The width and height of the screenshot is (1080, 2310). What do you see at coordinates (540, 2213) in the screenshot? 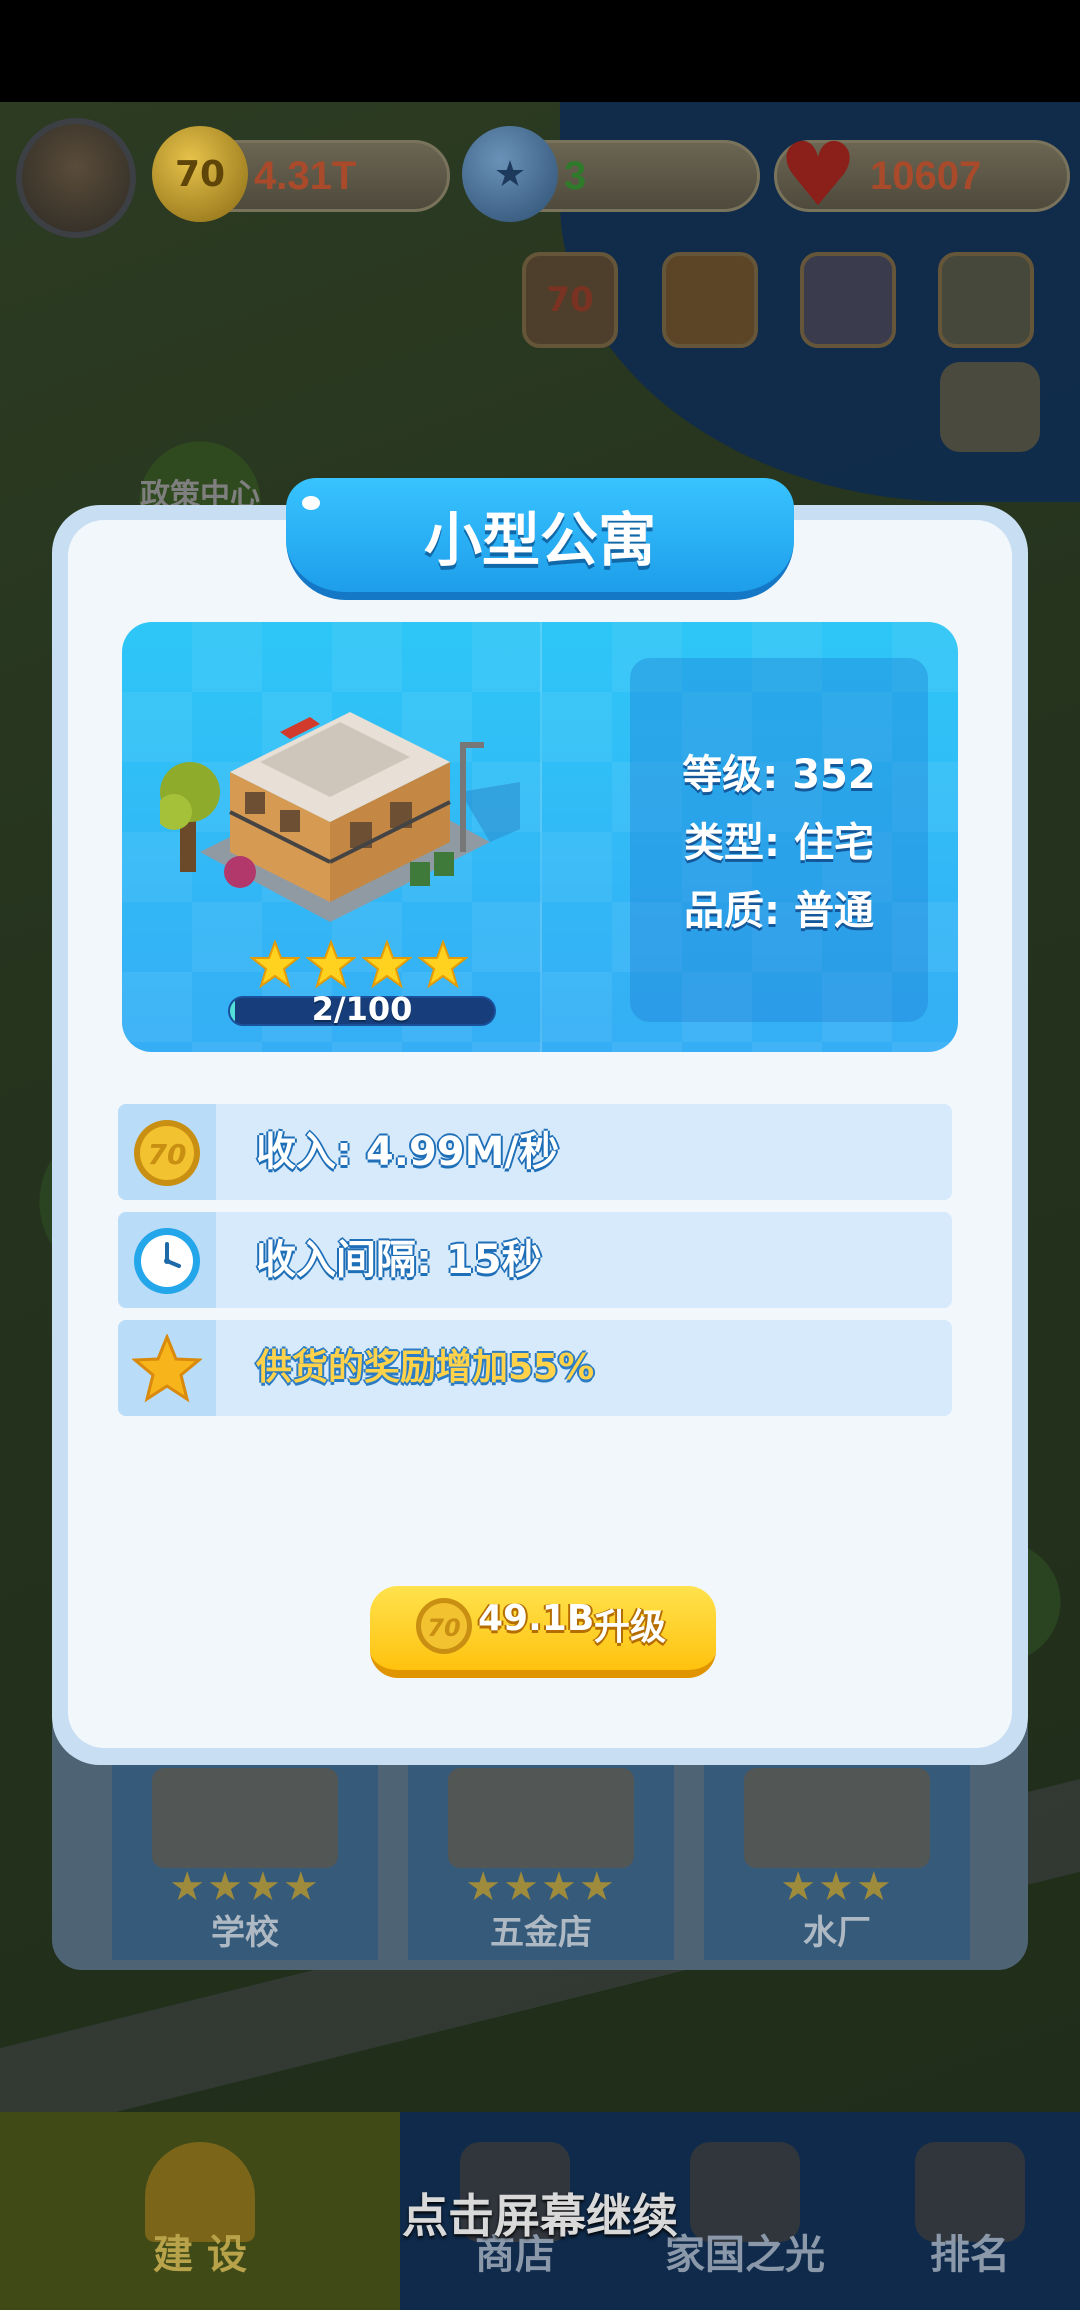
I see `tap-to-continue-text: 点击屏幕继续` at bounding box center [540, 2213].